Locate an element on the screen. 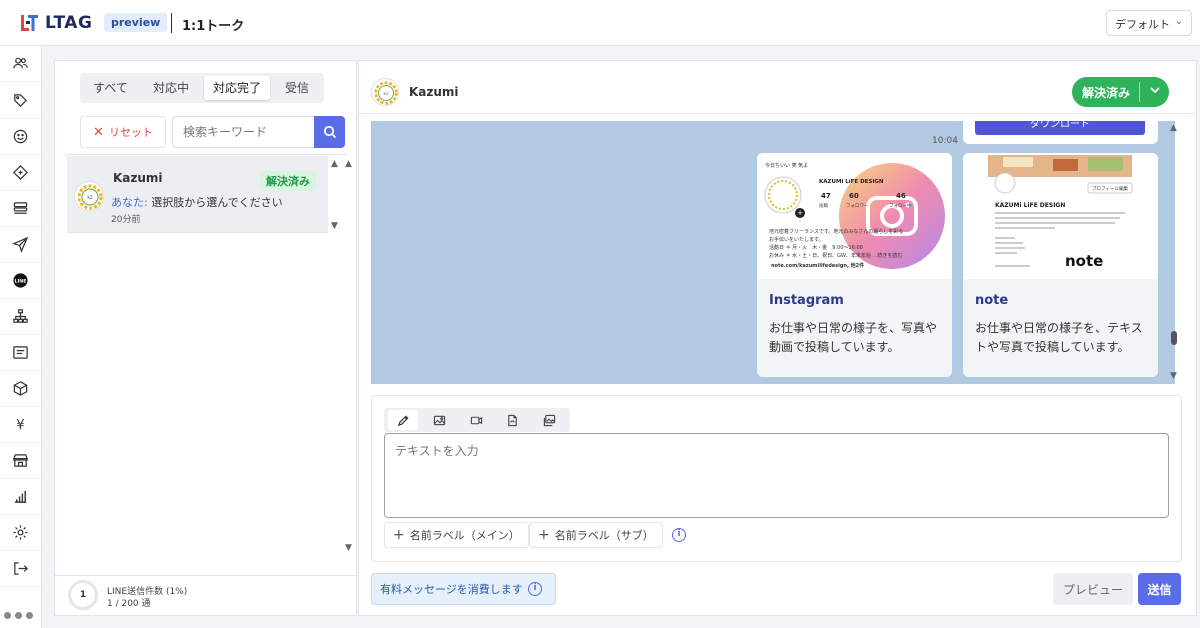  search-button is located at coordinates (329, 132).